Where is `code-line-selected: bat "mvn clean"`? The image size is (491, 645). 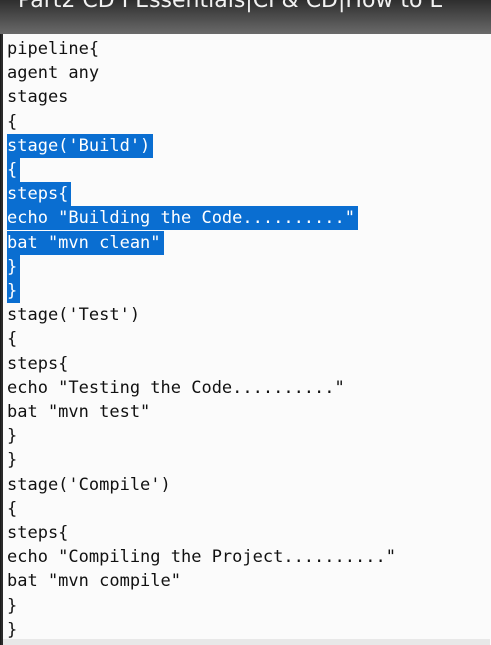 code-line-selected: bat "mvn clean" is located at coordinates (85, 242).